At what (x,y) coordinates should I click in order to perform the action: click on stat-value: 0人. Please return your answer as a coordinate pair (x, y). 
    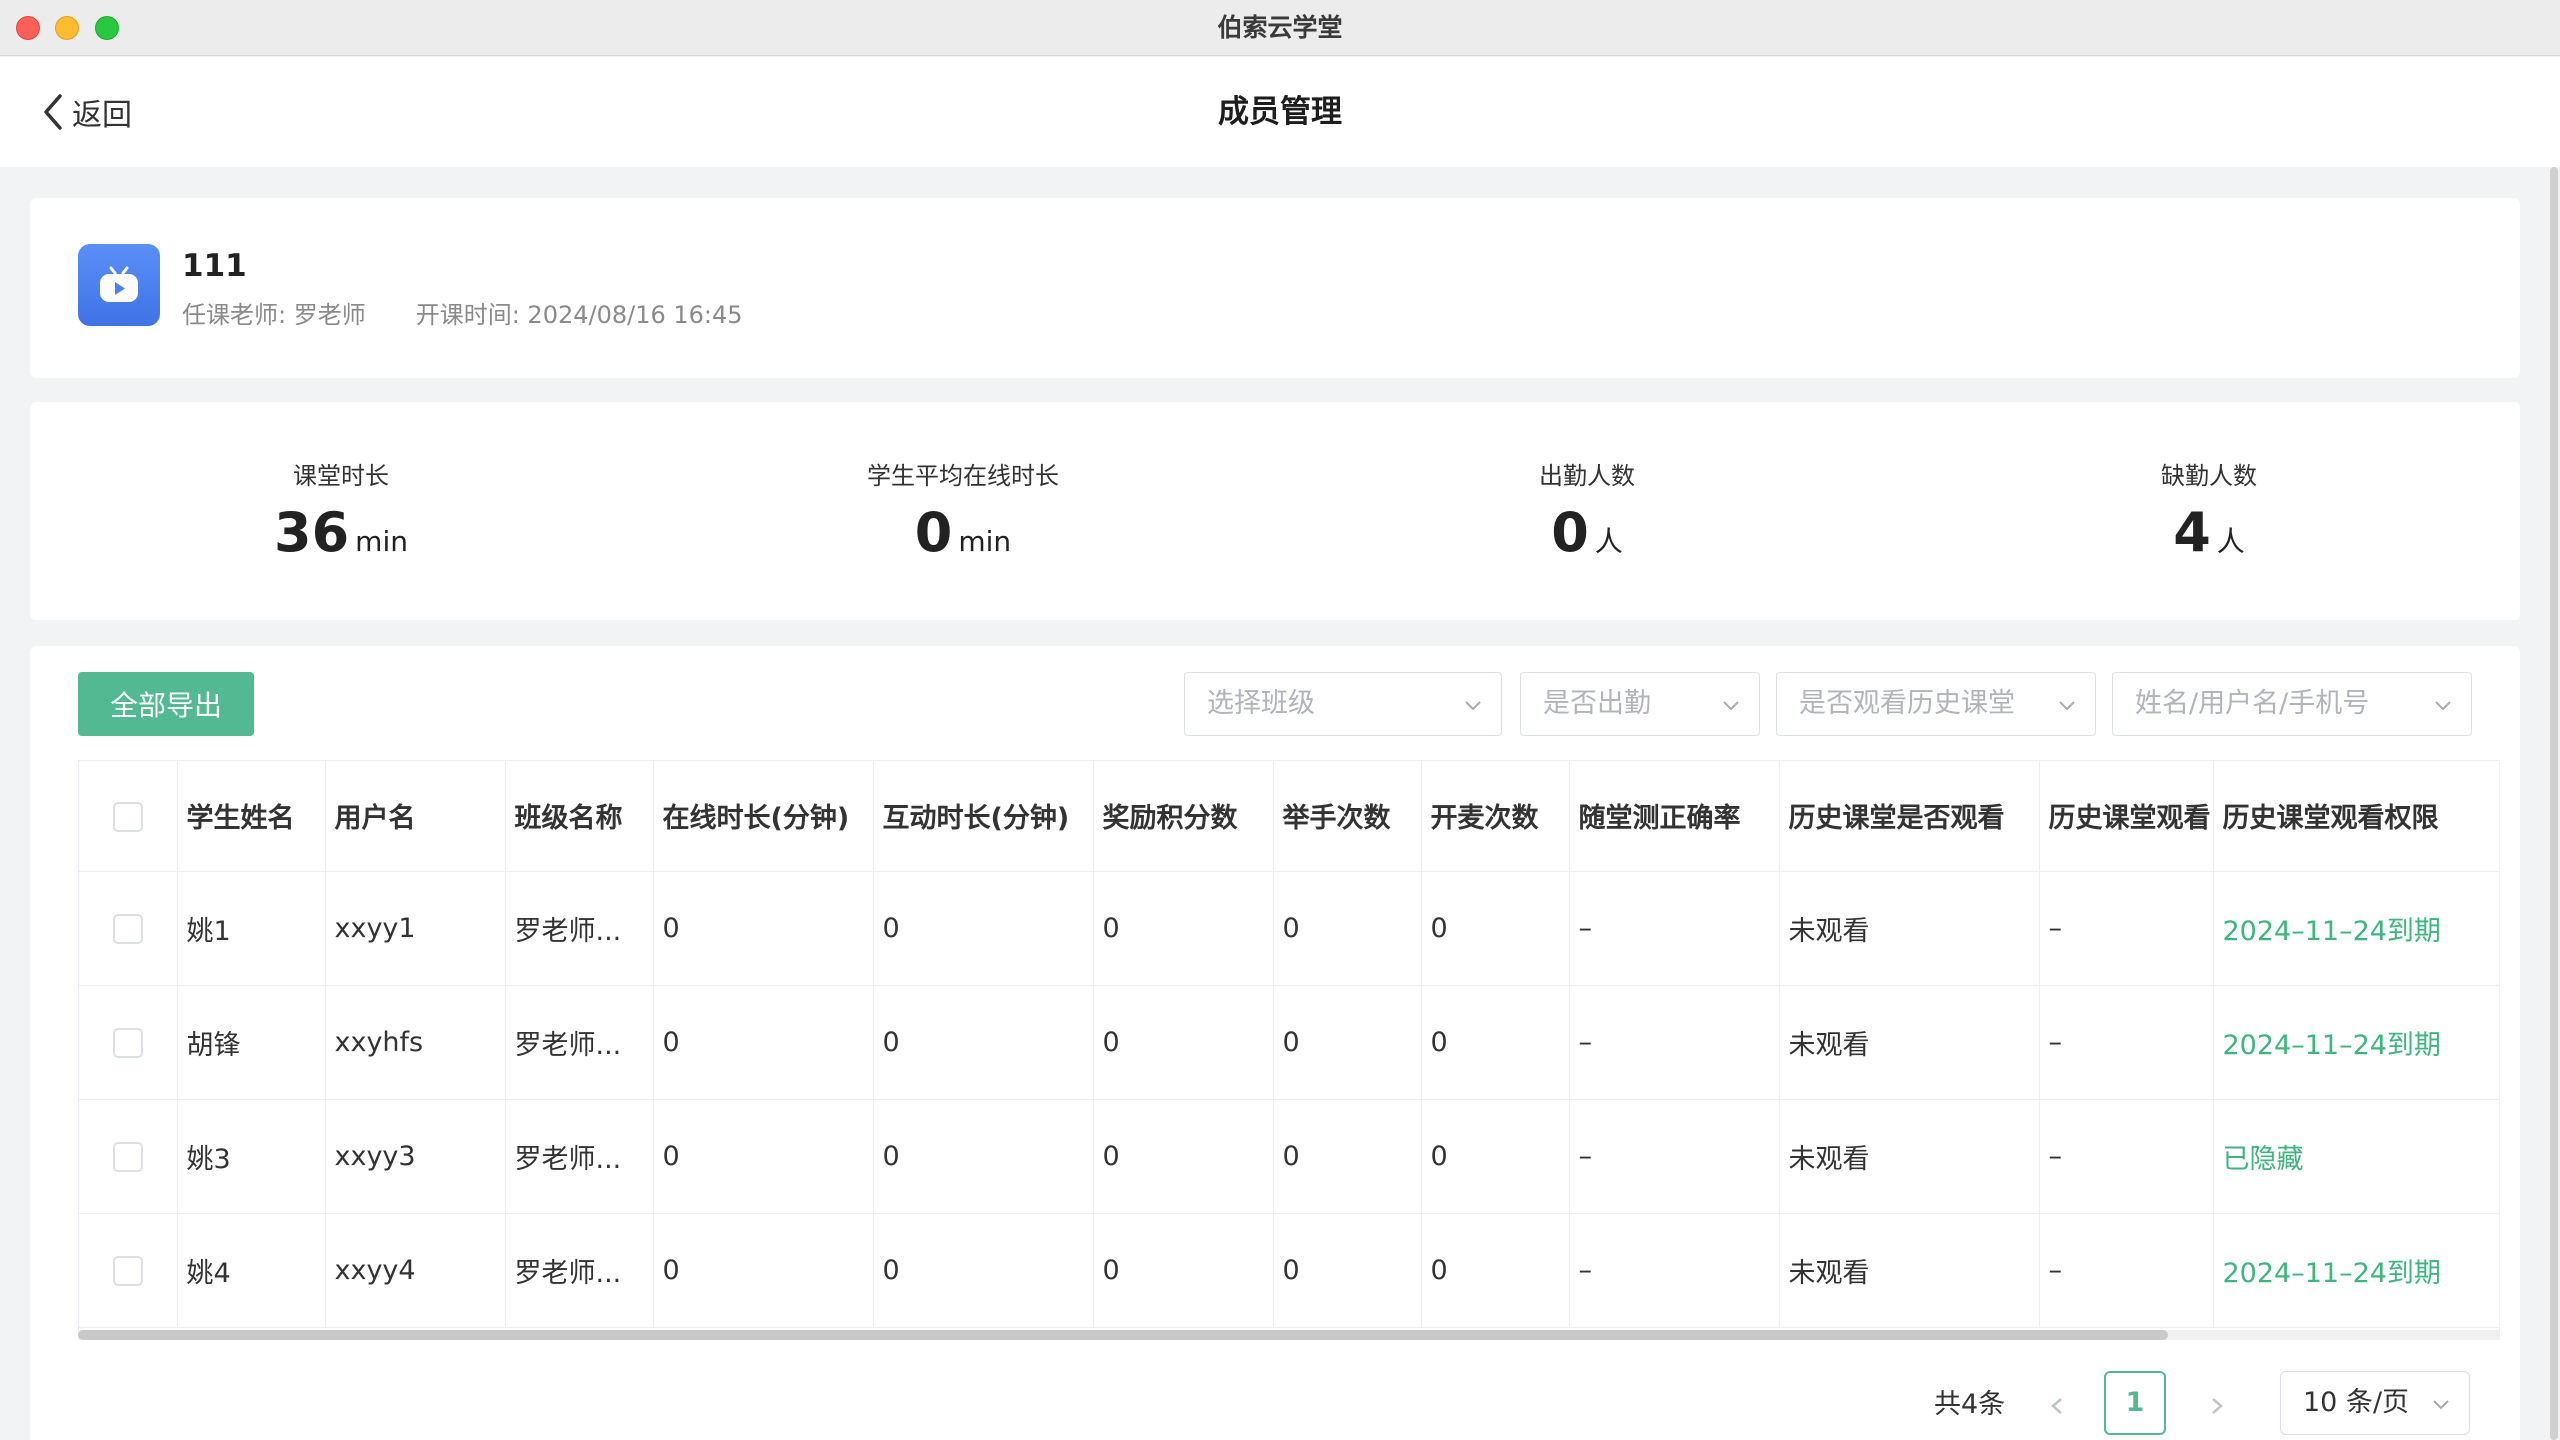
    Looking at the image, I should click on (1587, 532).